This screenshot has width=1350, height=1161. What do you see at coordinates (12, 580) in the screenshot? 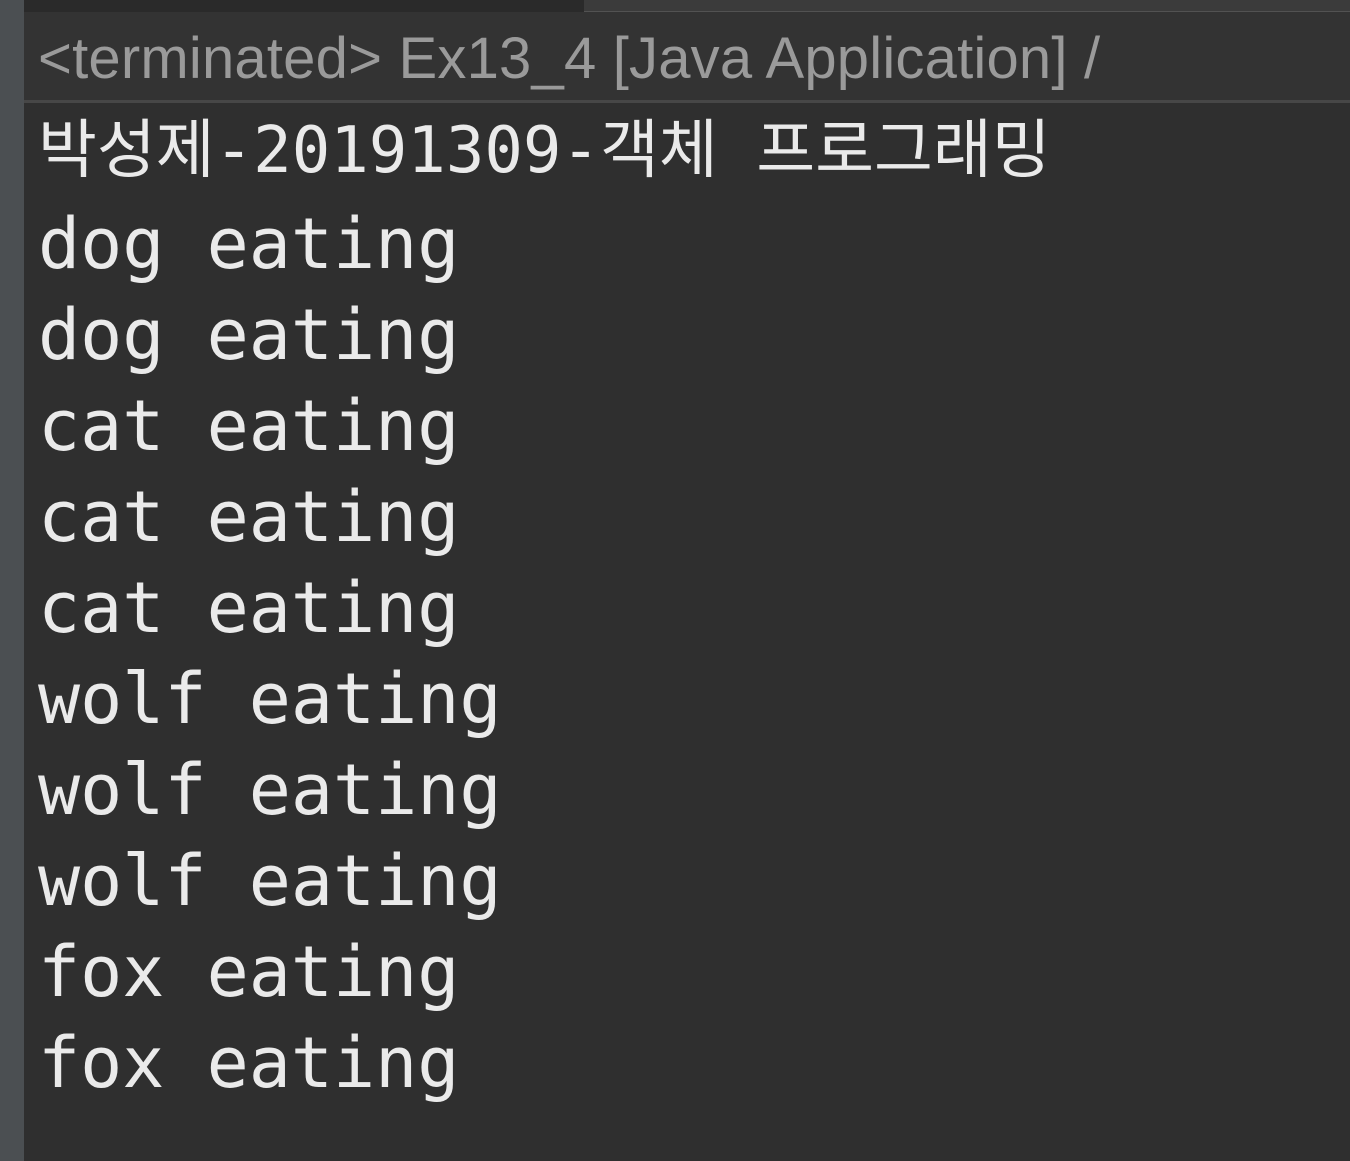
I see `left-gutter` at bounding box center [12, 580].